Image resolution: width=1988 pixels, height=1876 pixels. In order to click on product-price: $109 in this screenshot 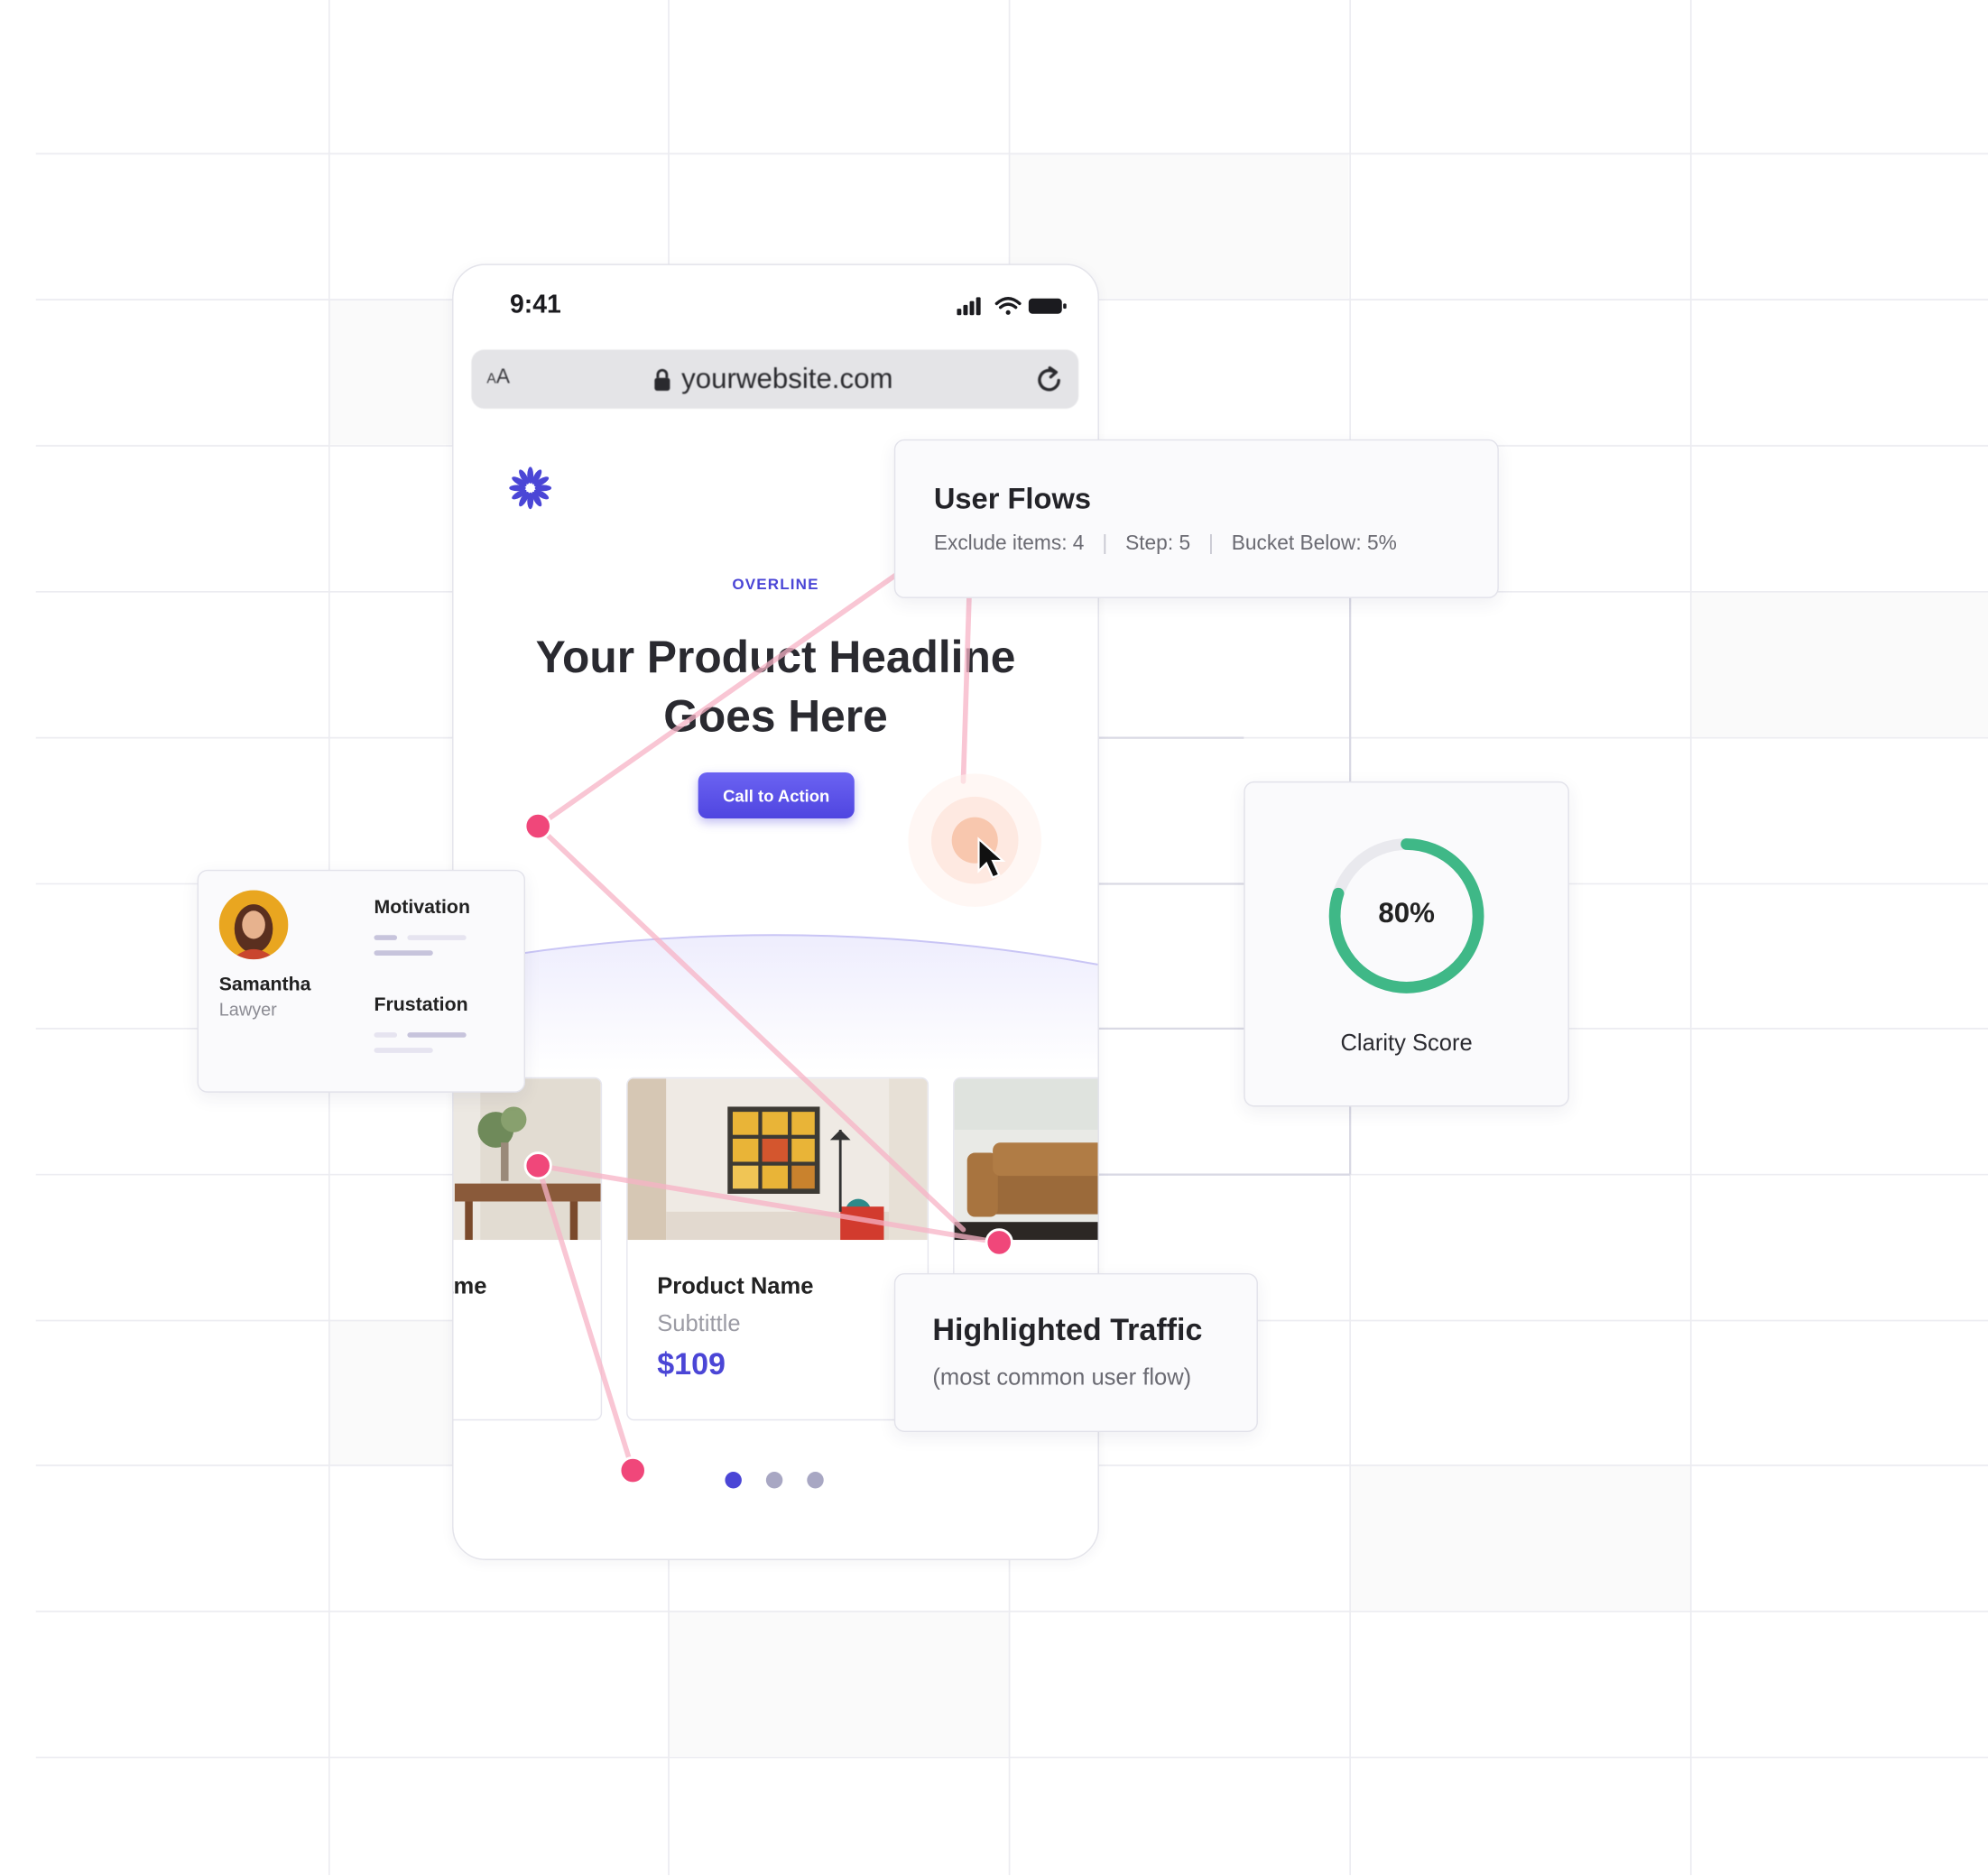, I will do `click(691, 1364)`.